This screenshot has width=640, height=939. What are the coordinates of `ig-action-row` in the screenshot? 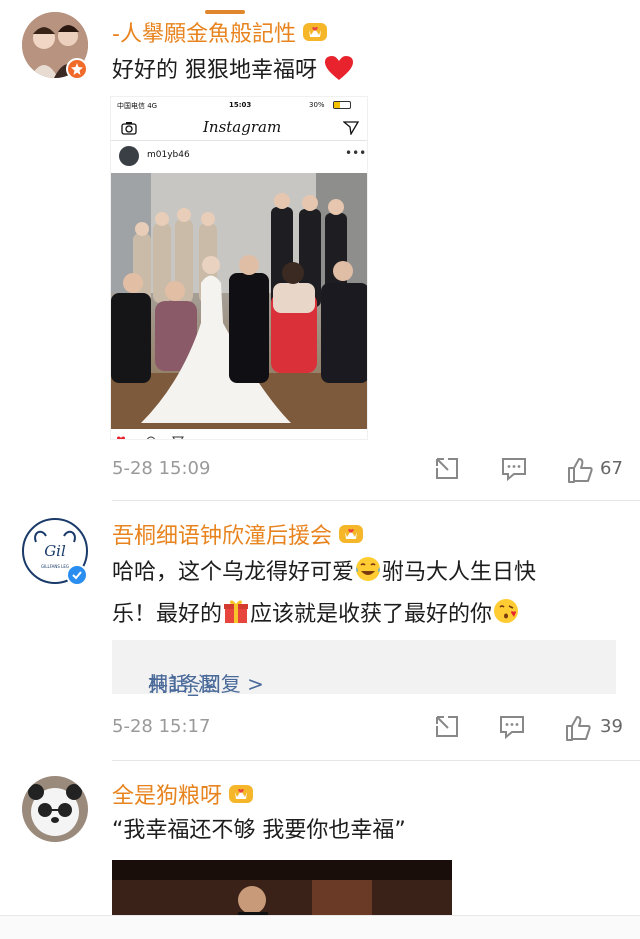 It's located at (239, 435).